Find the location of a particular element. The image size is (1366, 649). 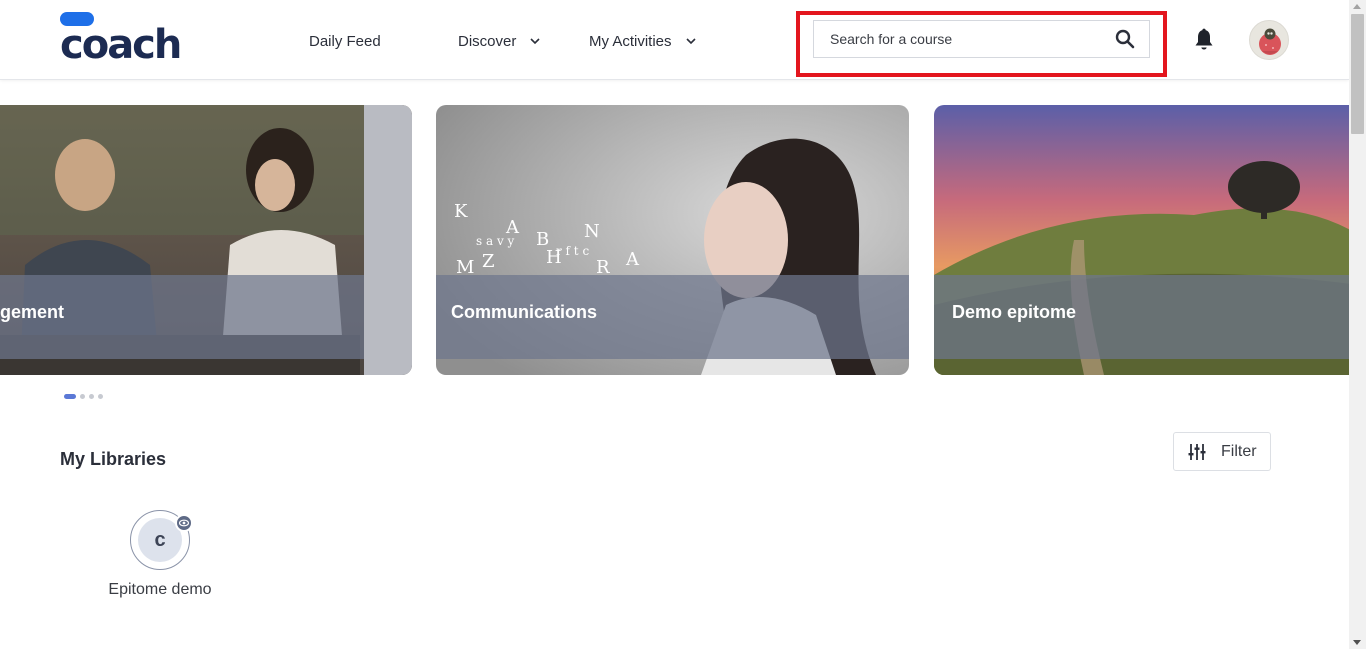

card-title: Communications is located at coordinates (524, 312).